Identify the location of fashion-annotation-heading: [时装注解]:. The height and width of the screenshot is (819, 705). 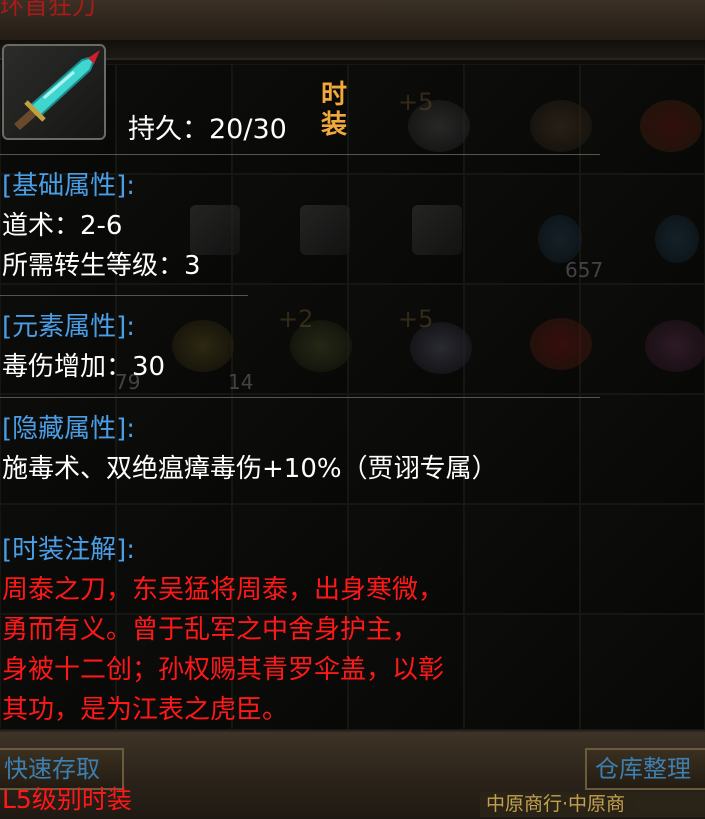
(69, 550).